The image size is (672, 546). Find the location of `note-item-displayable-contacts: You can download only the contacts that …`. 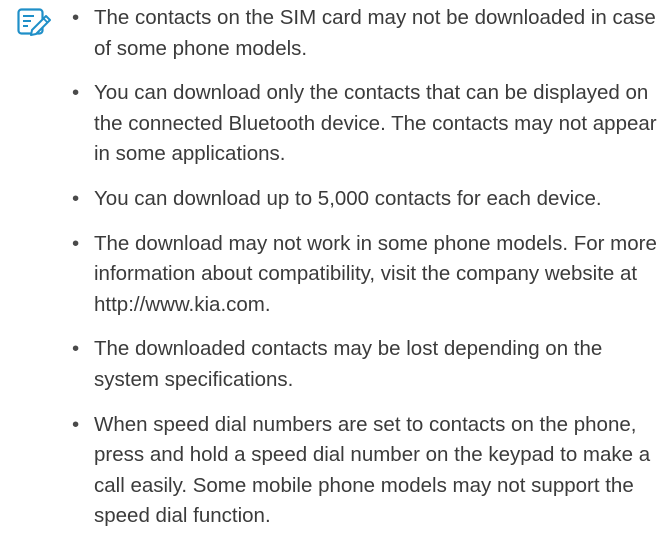

note-item-displayable-contacts: You can download only the contacts that … is located at coordinates (367, 124).